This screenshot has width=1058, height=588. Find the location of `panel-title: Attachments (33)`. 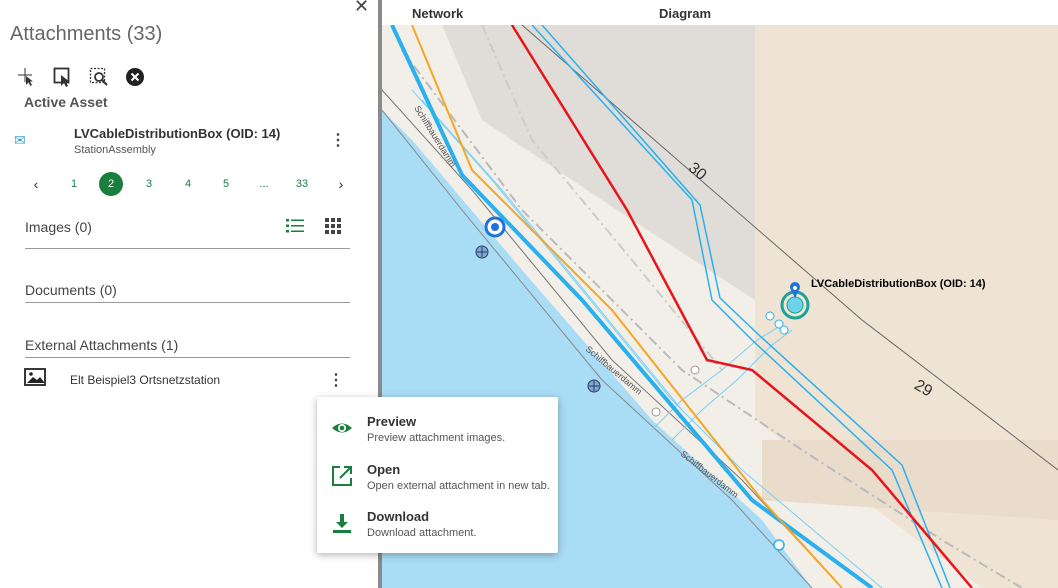

panel-title: Attachments (33) is located at coordinates (86, 34).